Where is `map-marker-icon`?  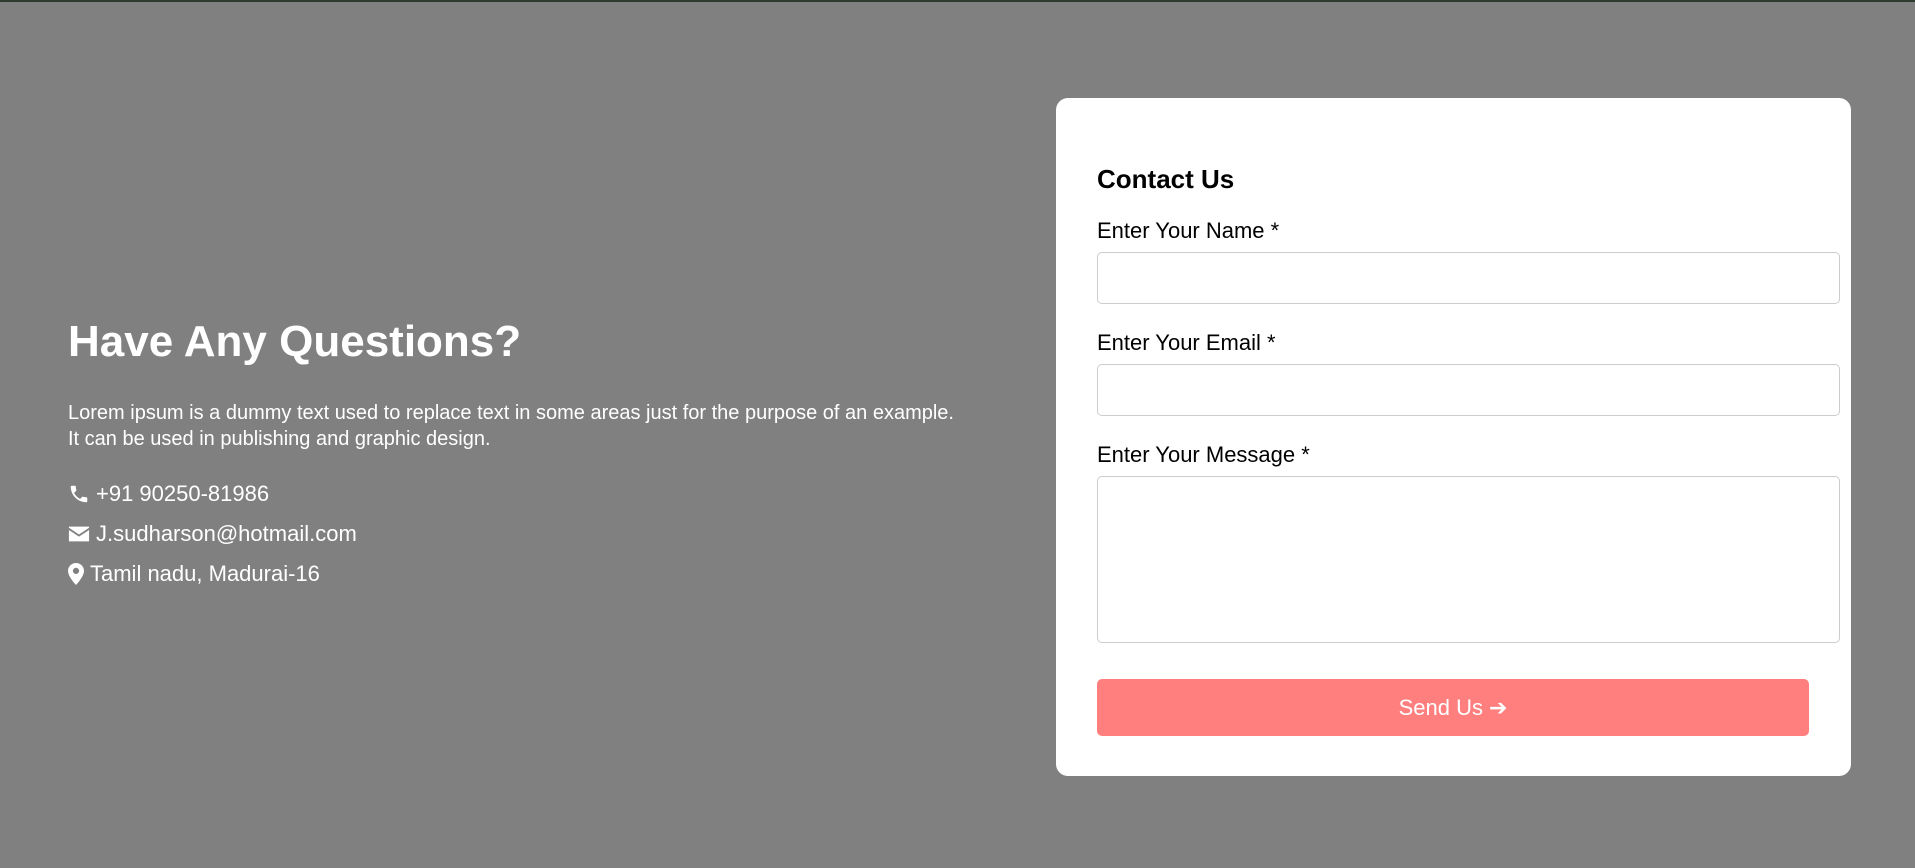
map-marker-icon is located at coordinates (76, 574).